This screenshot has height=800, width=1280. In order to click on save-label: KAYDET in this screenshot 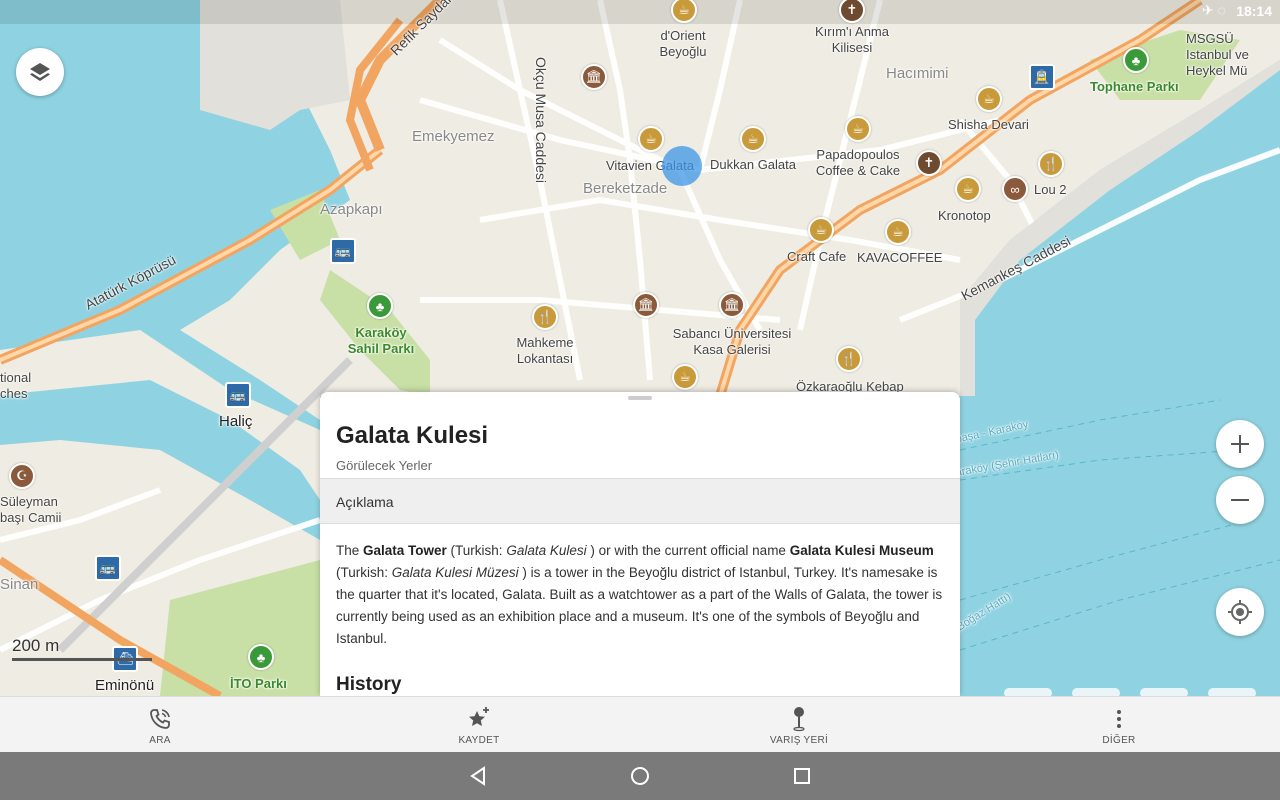, I will do `click(479, 740)`.